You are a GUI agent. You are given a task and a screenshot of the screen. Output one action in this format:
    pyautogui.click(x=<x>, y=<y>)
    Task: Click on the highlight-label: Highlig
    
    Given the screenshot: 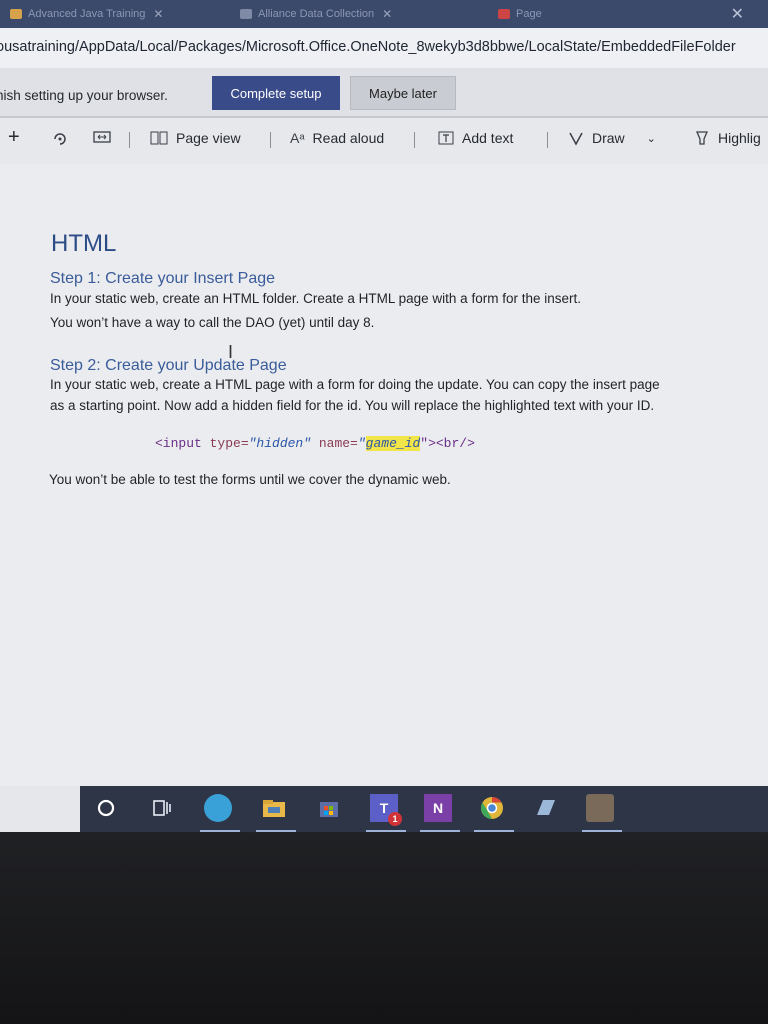 What is the action you would take?
    pyautogui.click(x=739, y=138)
    